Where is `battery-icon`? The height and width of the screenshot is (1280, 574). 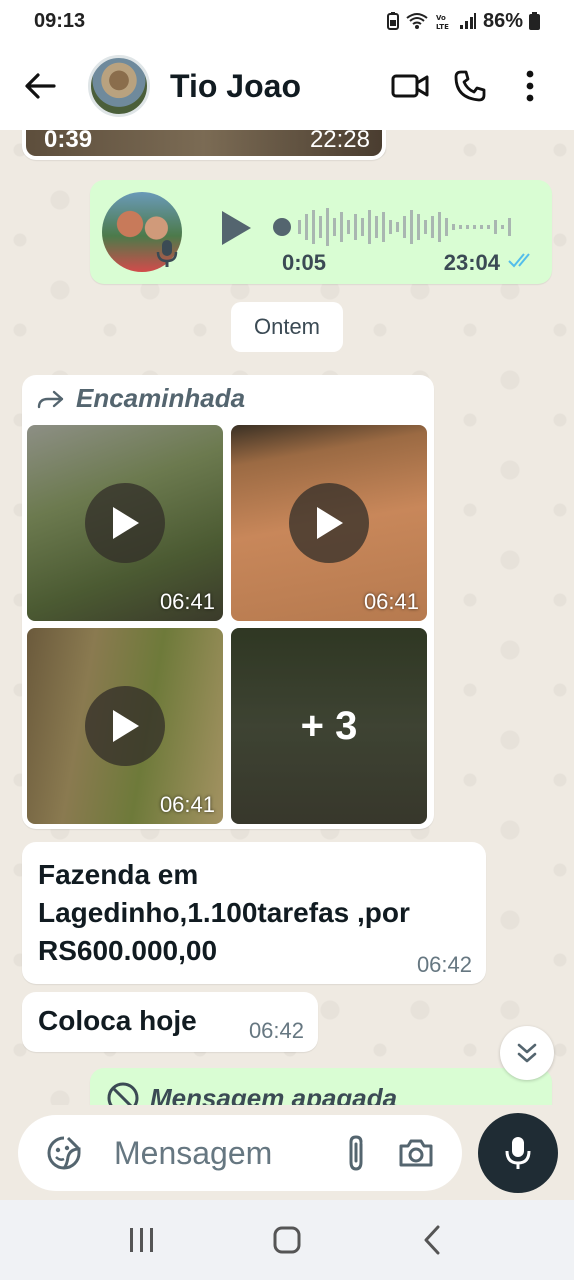 battery-icon is located at coordinates (534, 21).